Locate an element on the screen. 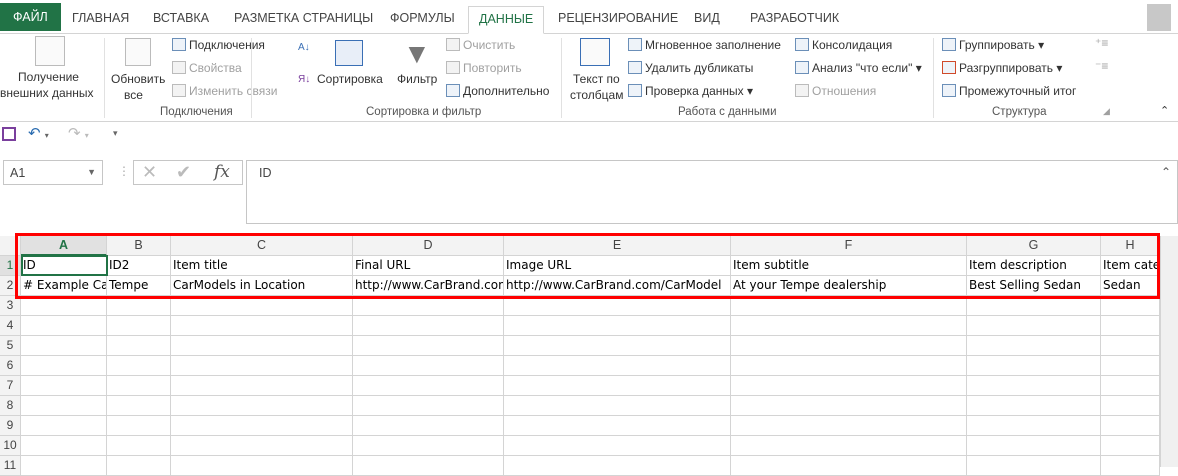  tab-file: ФАЙЛ is located at coordinates (30, 17).